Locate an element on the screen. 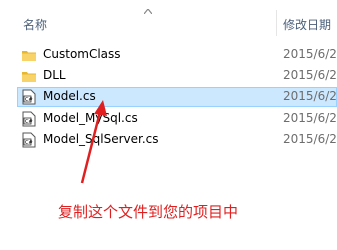 This screenshot has height=250, width=337. file-row-model-mysql-cs: C# Model_MySql.cs 2015/6/2 is located at coordinates (177, 119).